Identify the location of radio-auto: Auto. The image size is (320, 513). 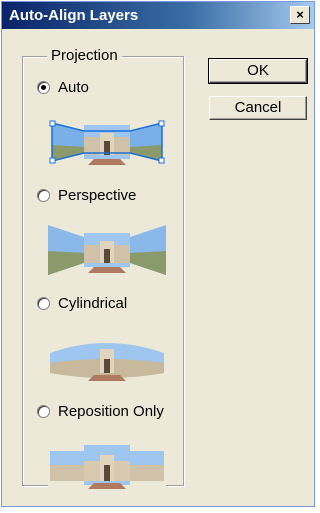
(63, 87).